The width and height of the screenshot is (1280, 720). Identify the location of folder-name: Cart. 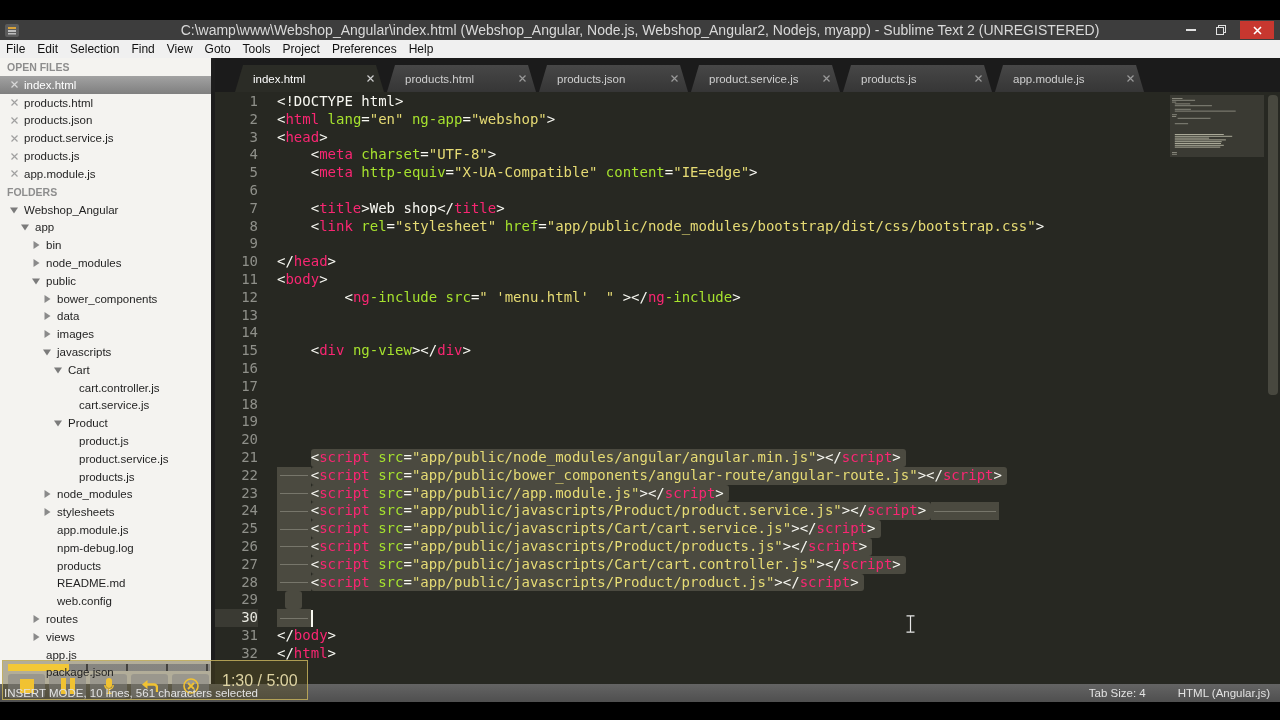
(79, 369).